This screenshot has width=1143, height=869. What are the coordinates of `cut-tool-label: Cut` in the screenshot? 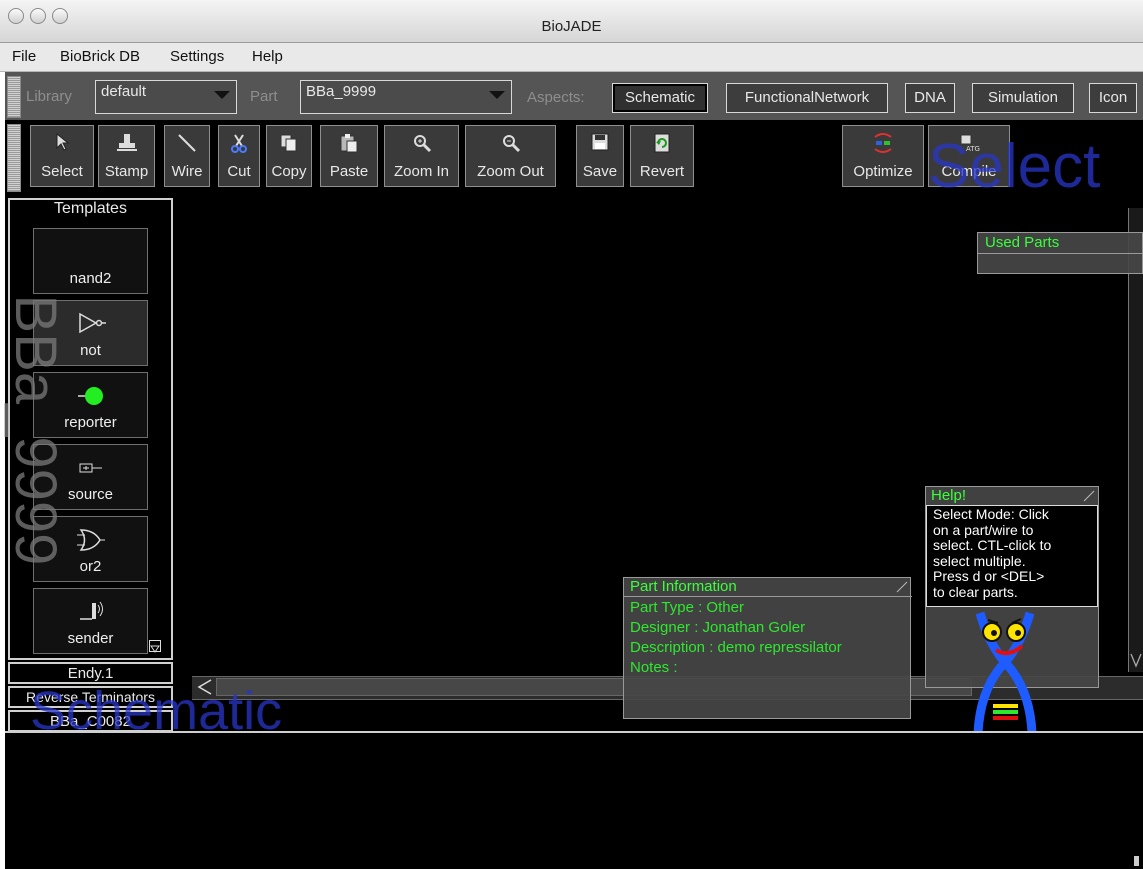 It's located at (239, 171).